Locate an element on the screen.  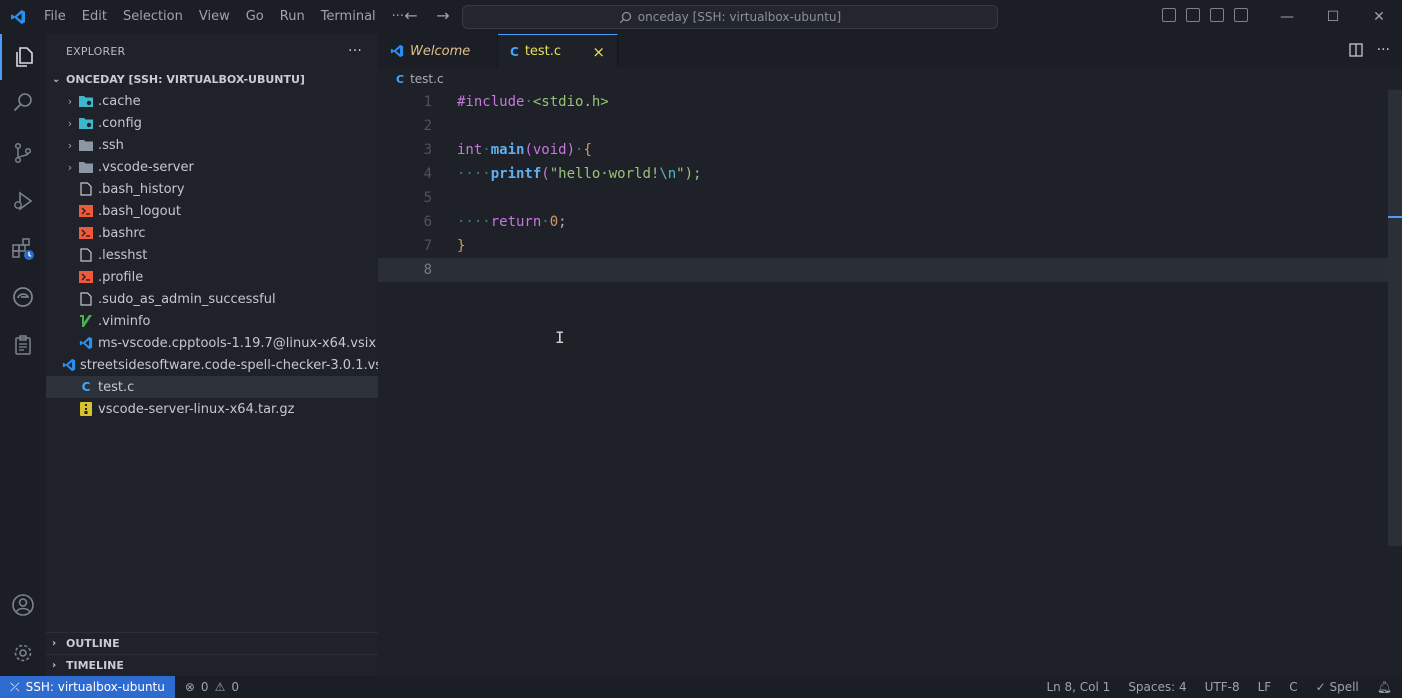
cursor-position: Ln 8, Col 1 is located at coordinates (1078, 687).